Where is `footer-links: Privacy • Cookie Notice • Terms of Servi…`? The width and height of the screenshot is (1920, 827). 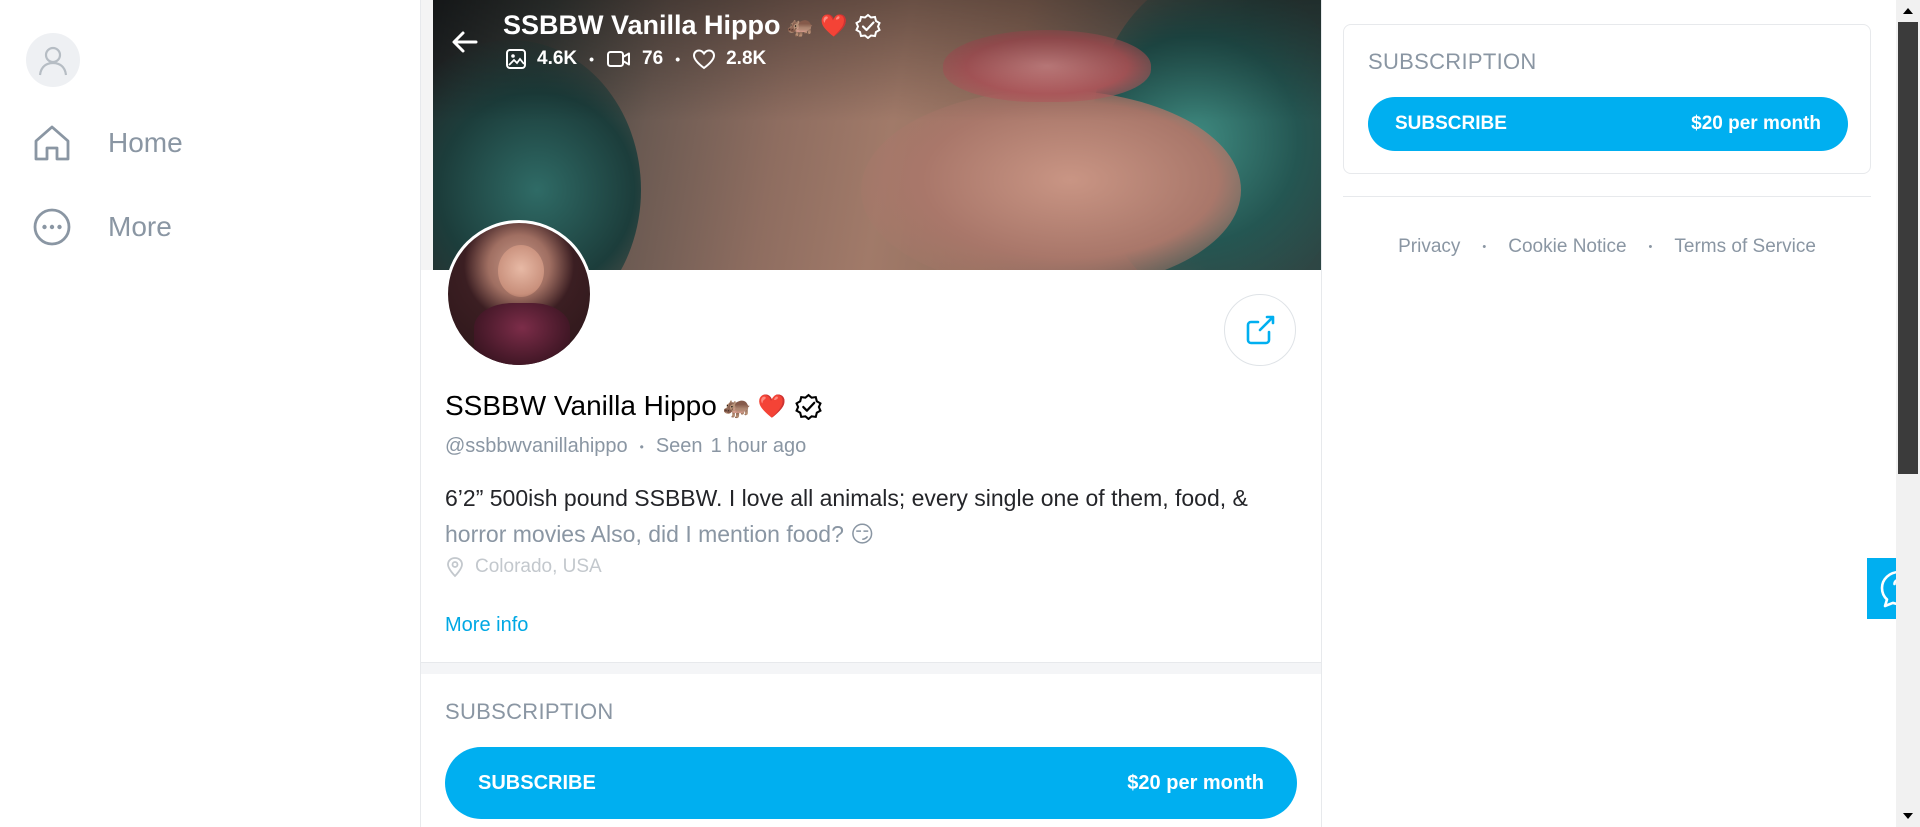
footer-links: Privacy • Cookie Notice • Terms of Servi… is located at coordinates (1607, 247).